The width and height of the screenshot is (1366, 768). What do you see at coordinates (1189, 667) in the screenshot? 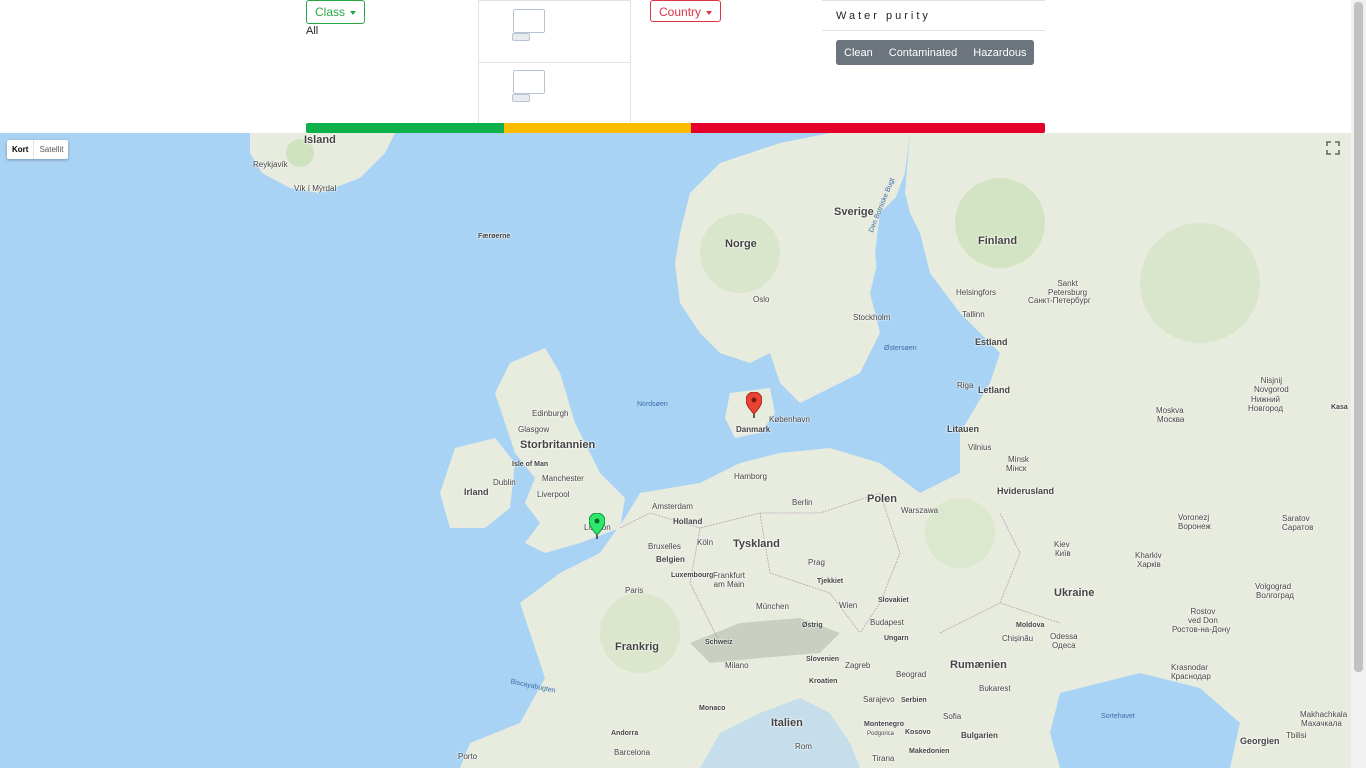
I see `map-label-krasnodar: Krasnodar` at bounding box center [1189, 667].